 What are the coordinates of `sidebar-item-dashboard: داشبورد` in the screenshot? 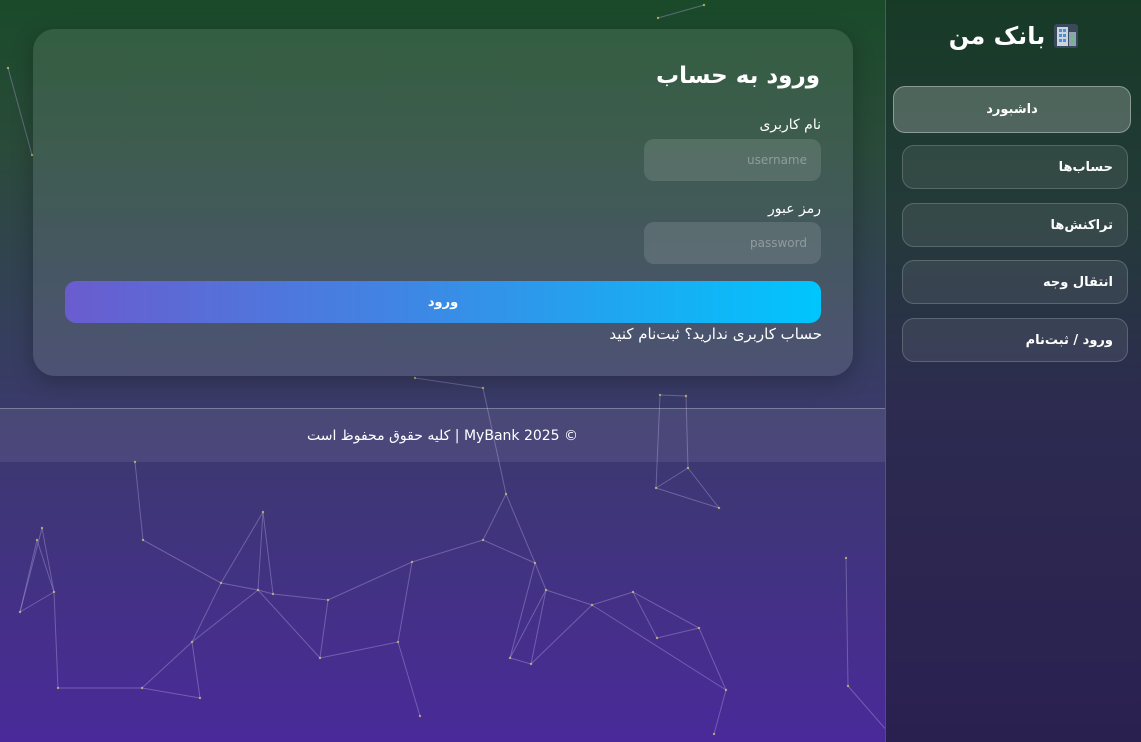 It's located at (1012, 109).